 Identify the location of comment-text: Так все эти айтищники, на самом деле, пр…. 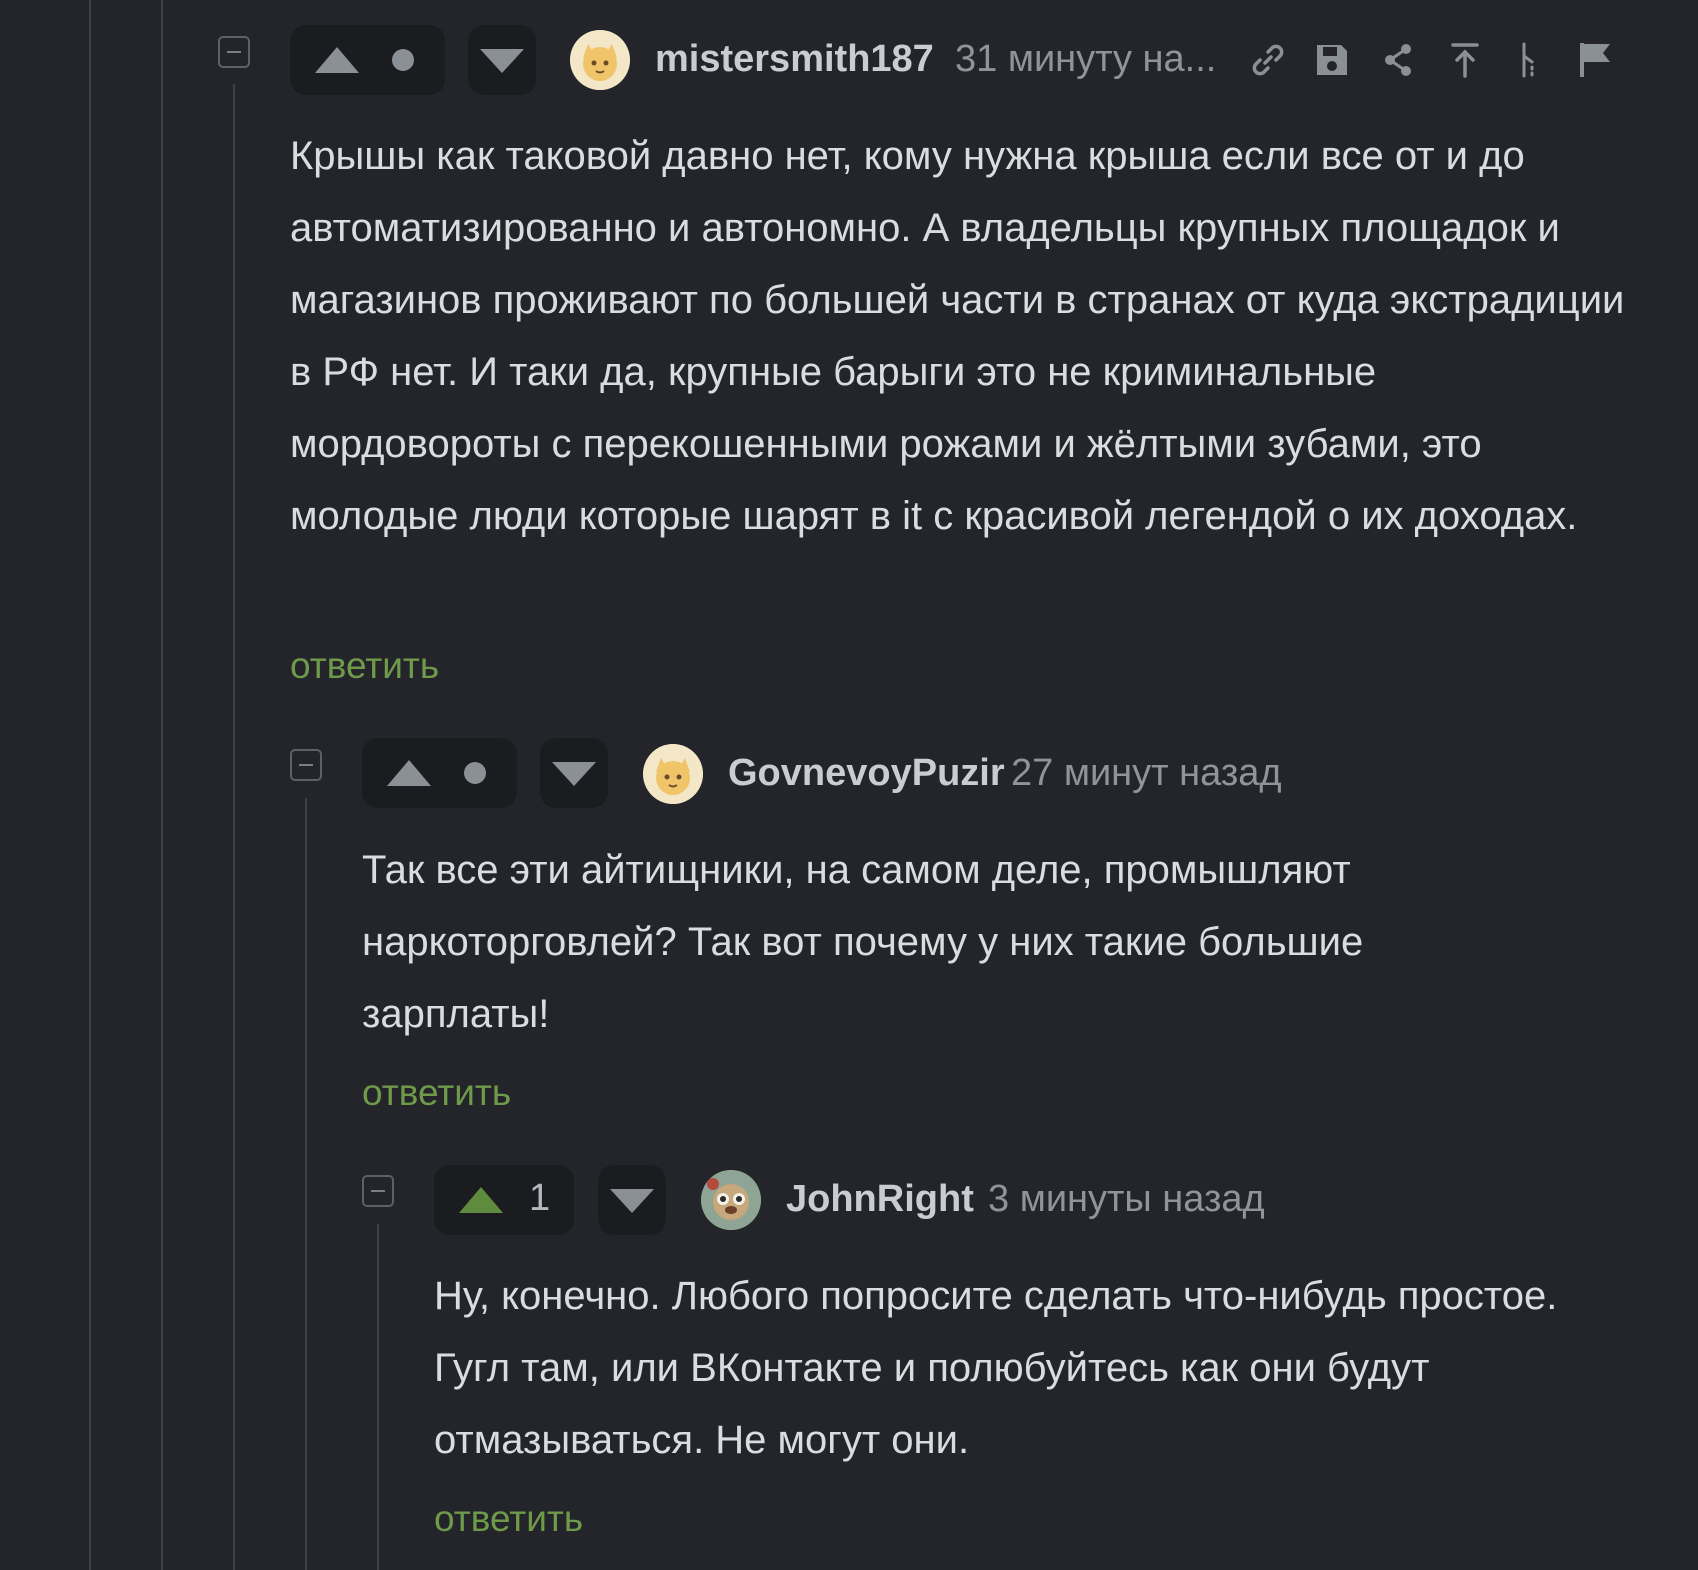
(863, 942).